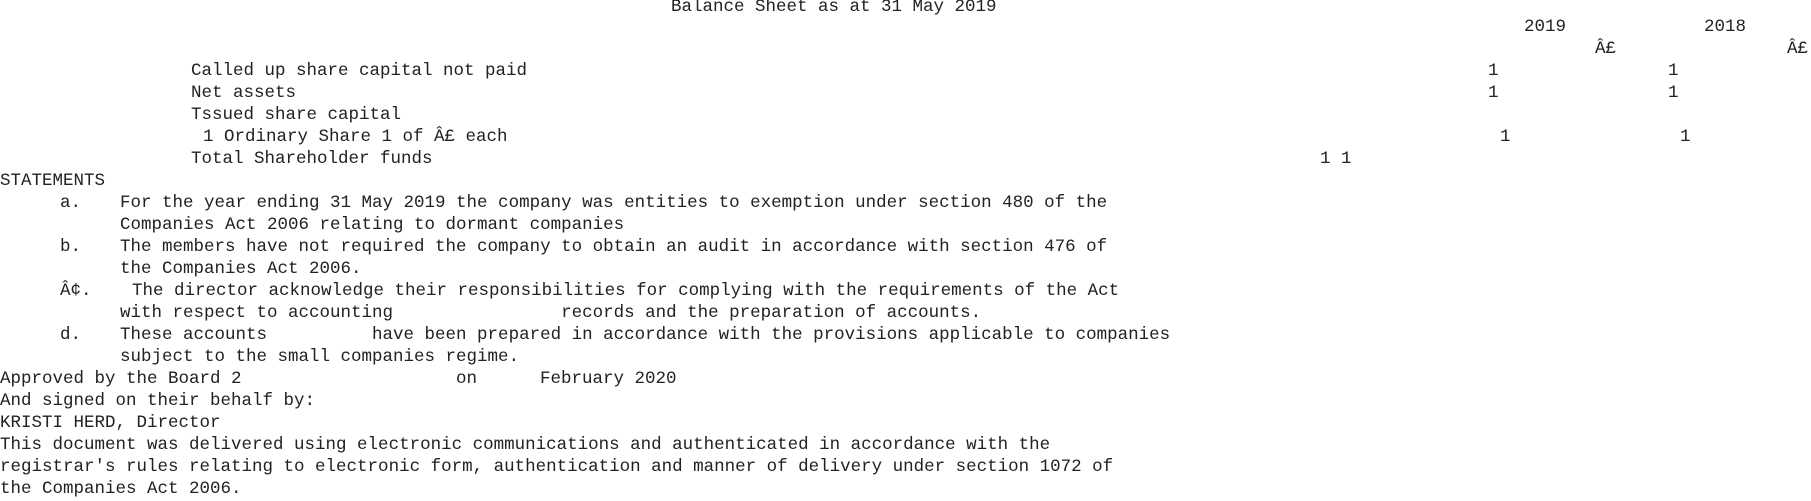 This screenshot has height=501, width=1811. Describe the element at coordinates (312, 159) in the screenshot. I see `total-shareholder-funds-label: Total Shareholder funds` at that location.